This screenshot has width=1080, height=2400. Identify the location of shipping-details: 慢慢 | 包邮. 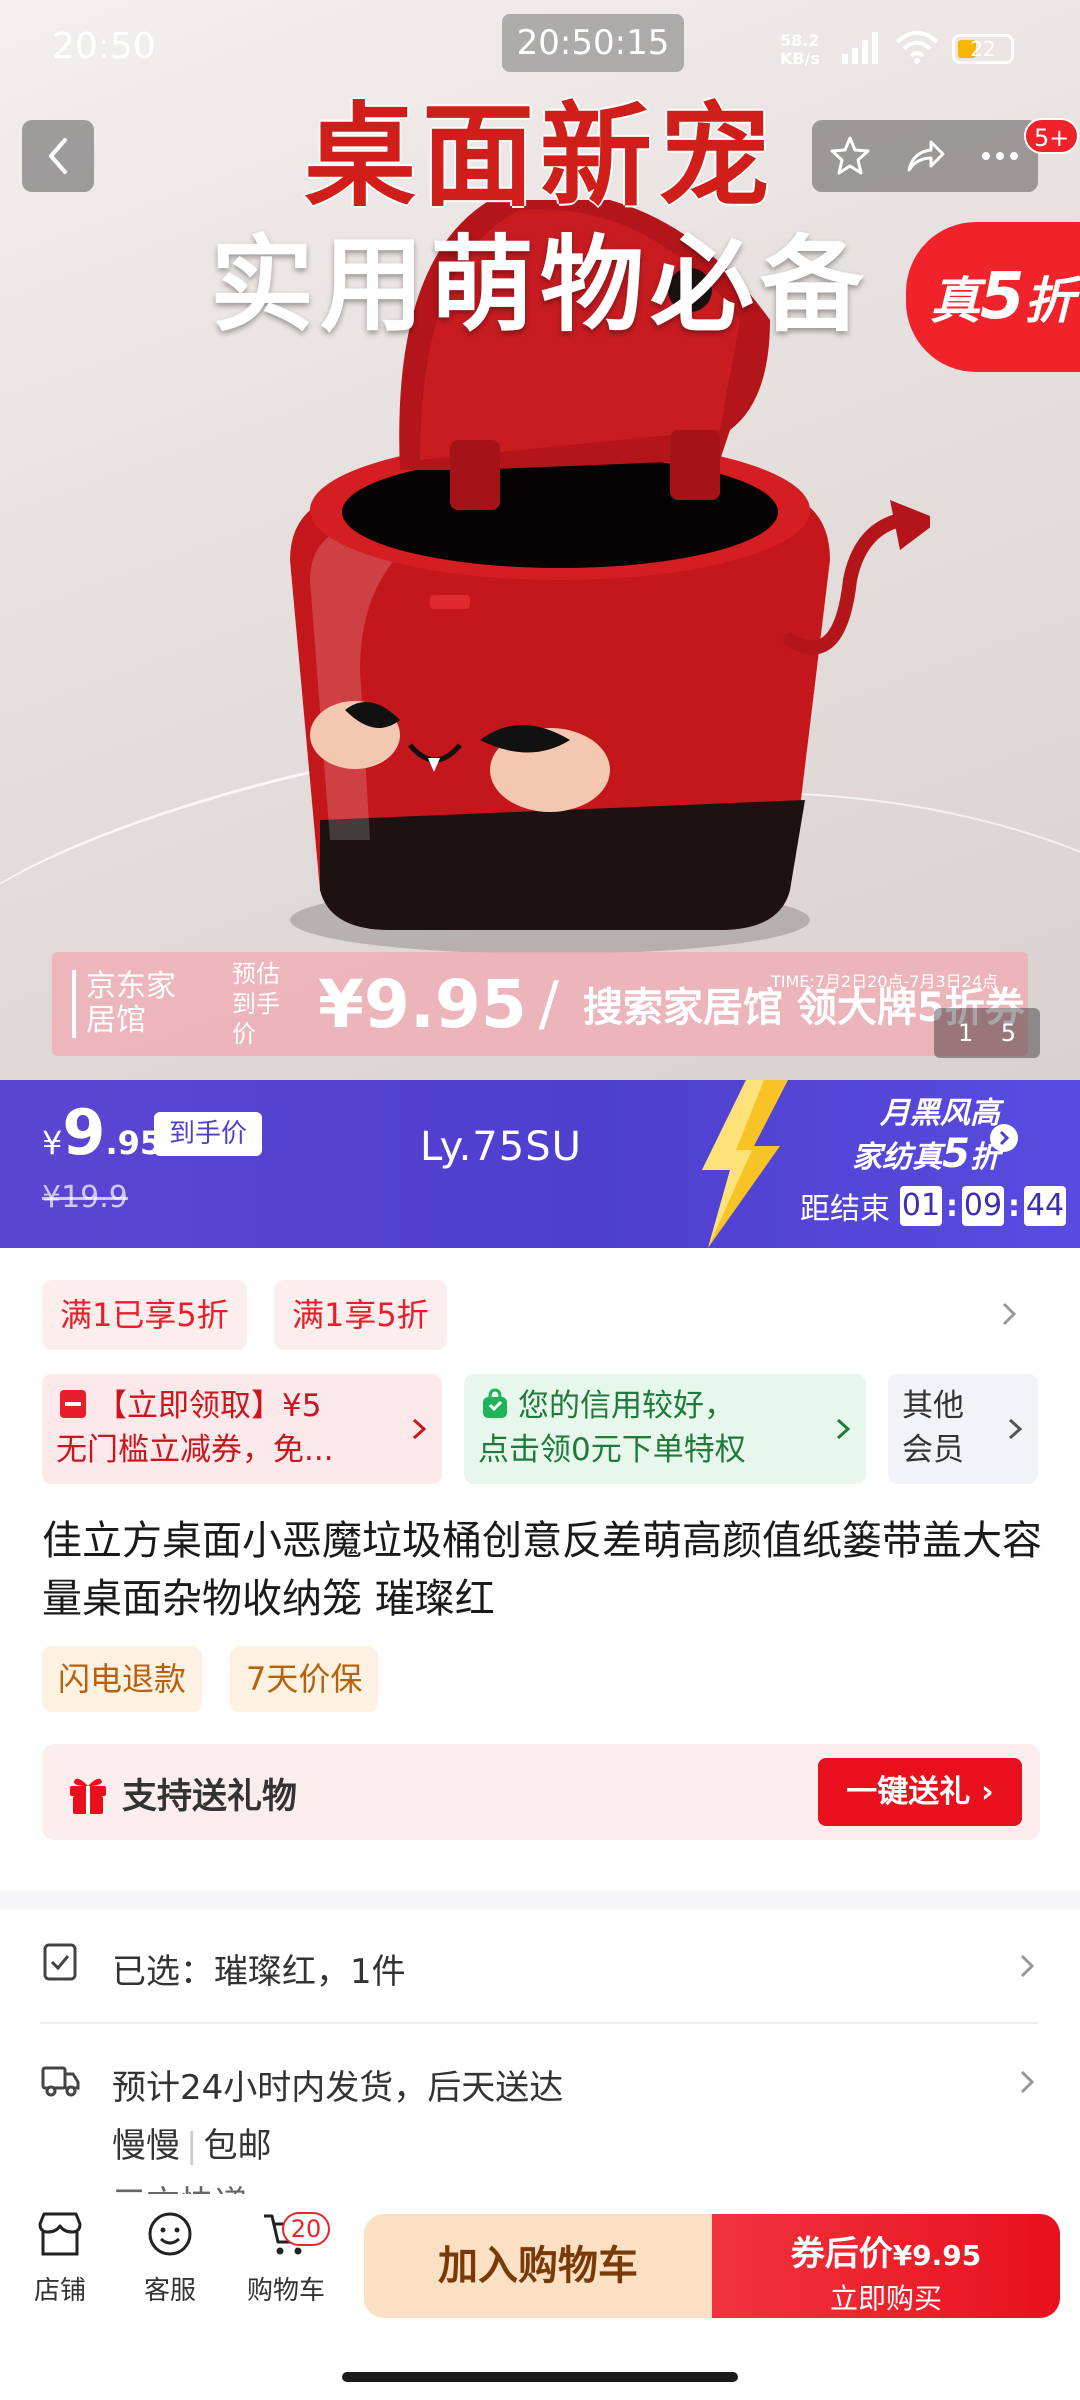
(192, 2146).